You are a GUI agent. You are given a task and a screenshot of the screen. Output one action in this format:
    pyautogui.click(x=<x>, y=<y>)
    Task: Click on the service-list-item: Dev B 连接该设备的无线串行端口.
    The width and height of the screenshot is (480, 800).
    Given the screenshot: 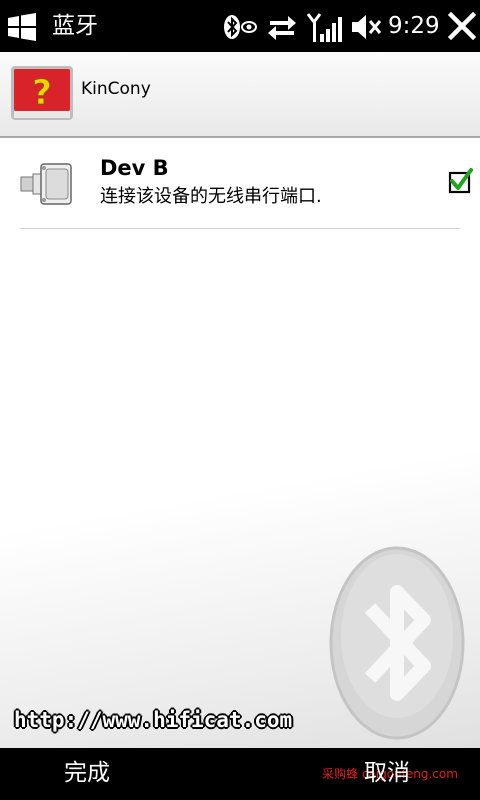 What is the action you would take?
    pyautogui.click(x=246, y=190)
    